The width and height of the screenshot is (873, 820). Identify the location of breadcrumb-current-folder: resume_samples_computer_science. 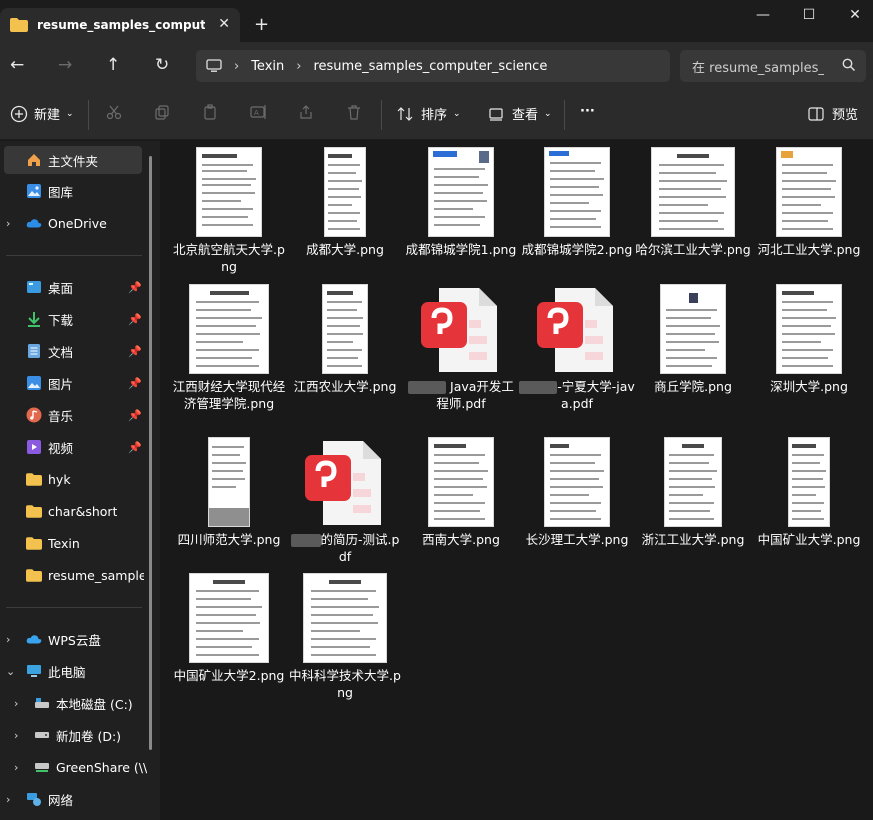
(430, 66).